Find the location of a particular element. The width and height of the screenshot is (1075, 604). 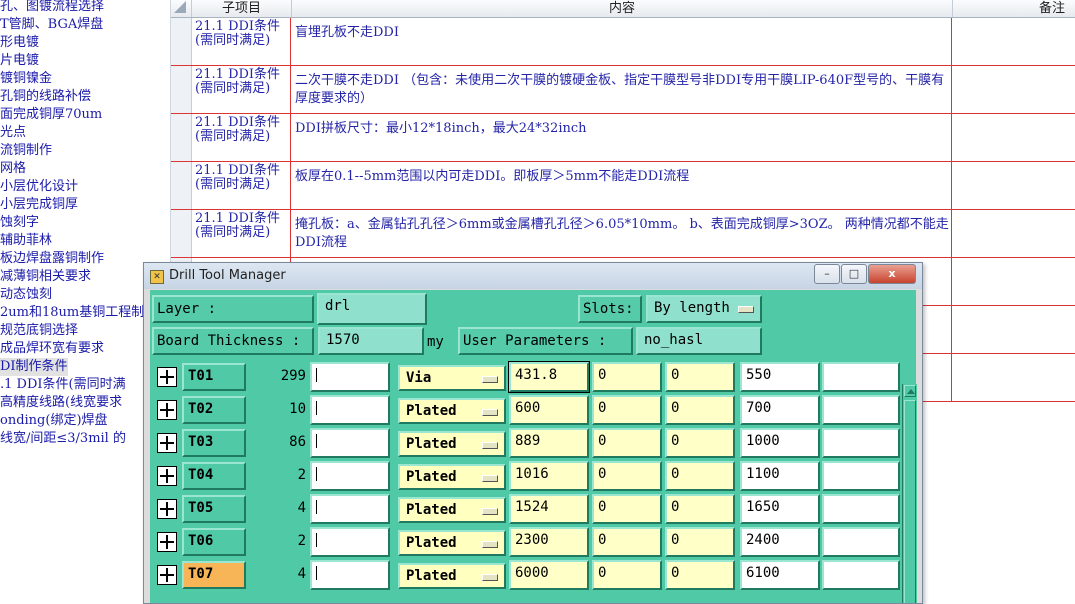

tree-item: 形电镀 is located at coordinates (19, 43).